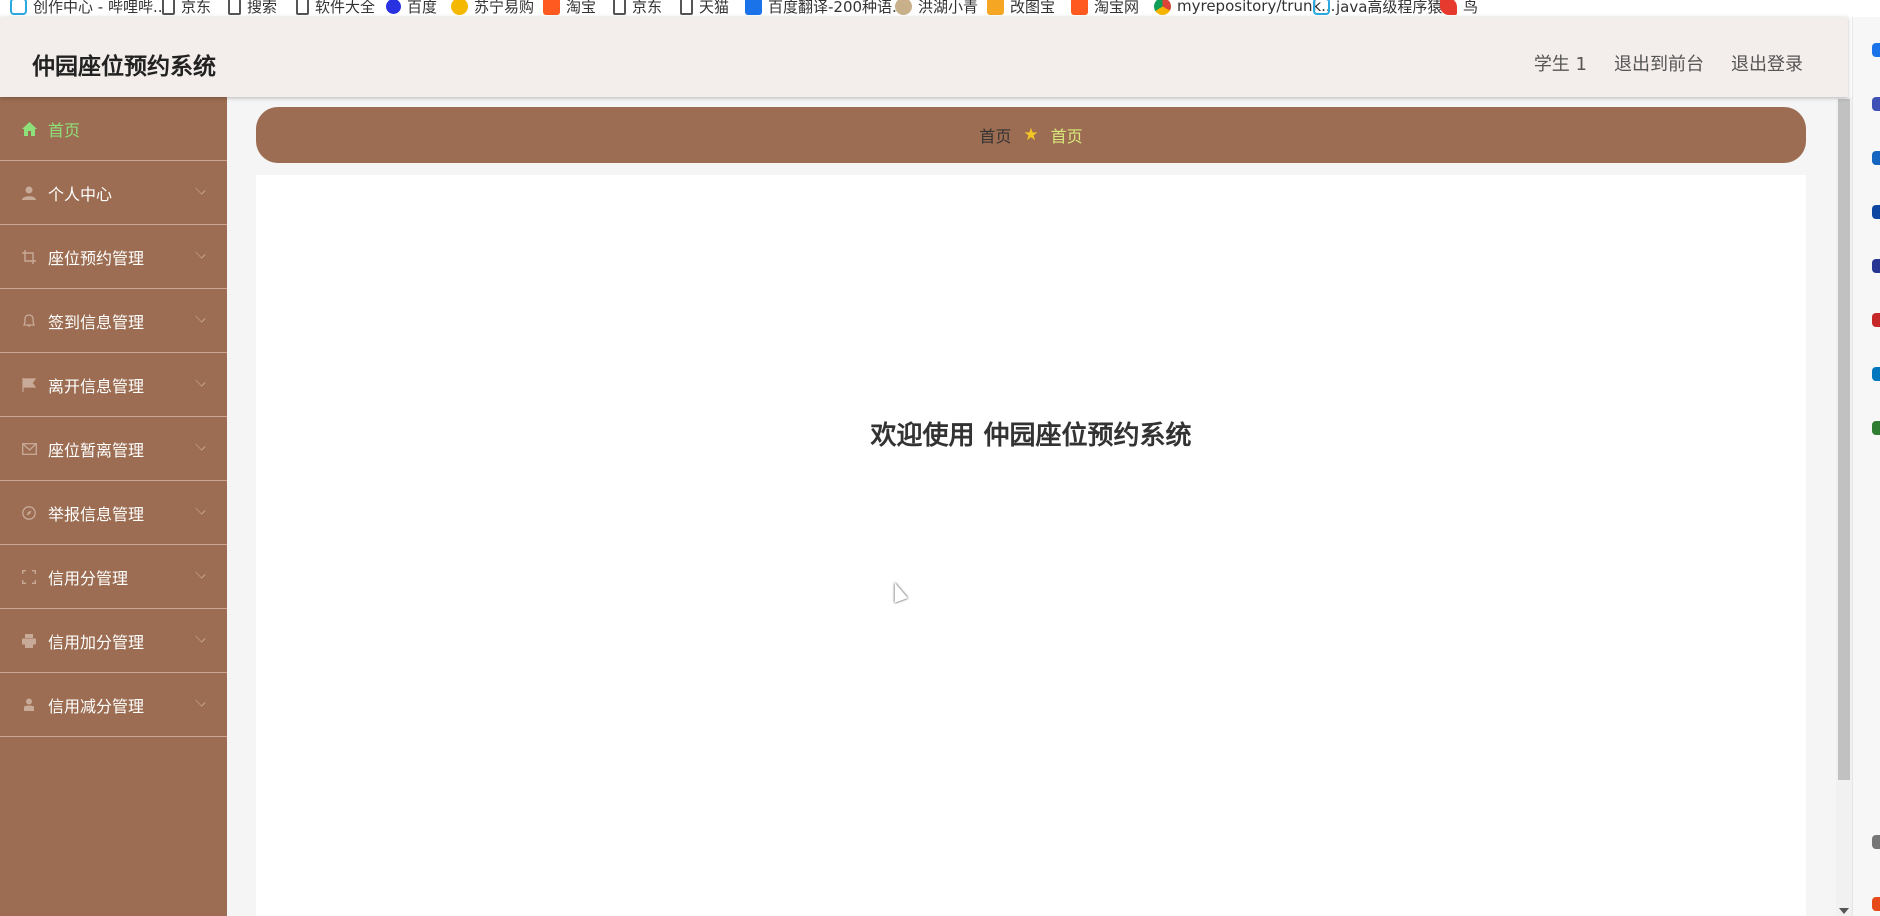 This screenshot has height=916, width=1880. I want to click on bookmark-item: 鸟, so click(1459, 8).